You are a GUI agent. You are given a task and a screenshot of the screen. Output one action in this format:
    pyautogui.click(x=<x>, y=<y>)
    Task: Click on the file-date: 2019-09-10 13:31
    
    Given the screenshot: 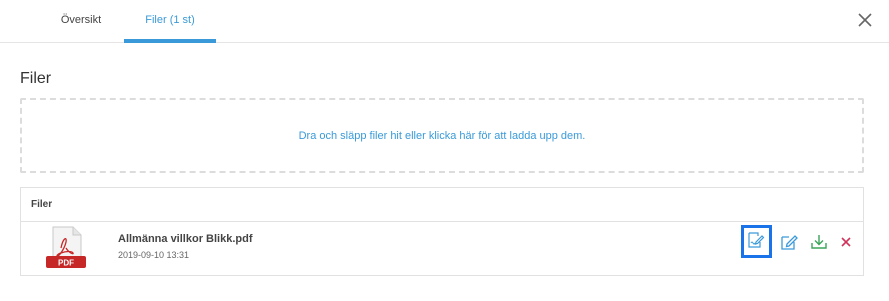 What is the action you would take?
    pyautogui.click(x=154, y=255)
    